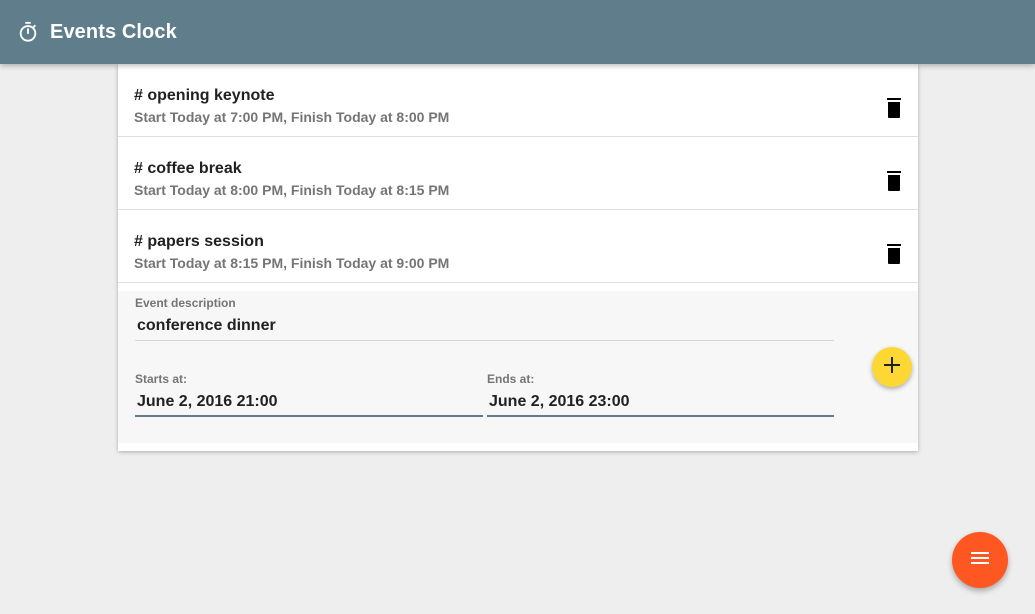  Describe the element at coordinates (28, 32) in the screenshot. I see `stopwatch-icon` at that location.